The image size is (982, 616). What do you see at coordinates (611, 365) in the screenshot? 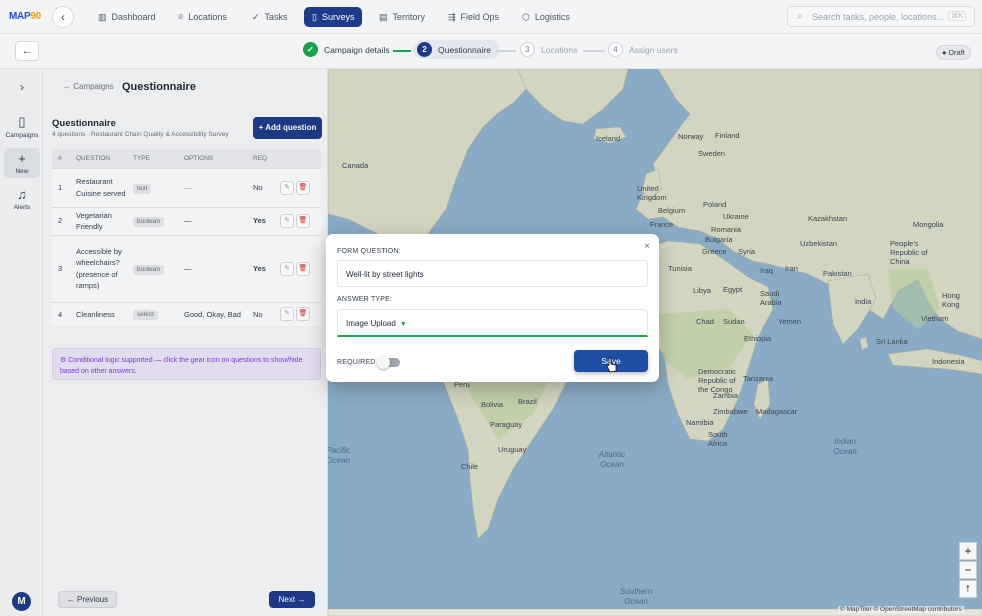
I see `pointer-cursor-icon` at bounding box center [611, 365].